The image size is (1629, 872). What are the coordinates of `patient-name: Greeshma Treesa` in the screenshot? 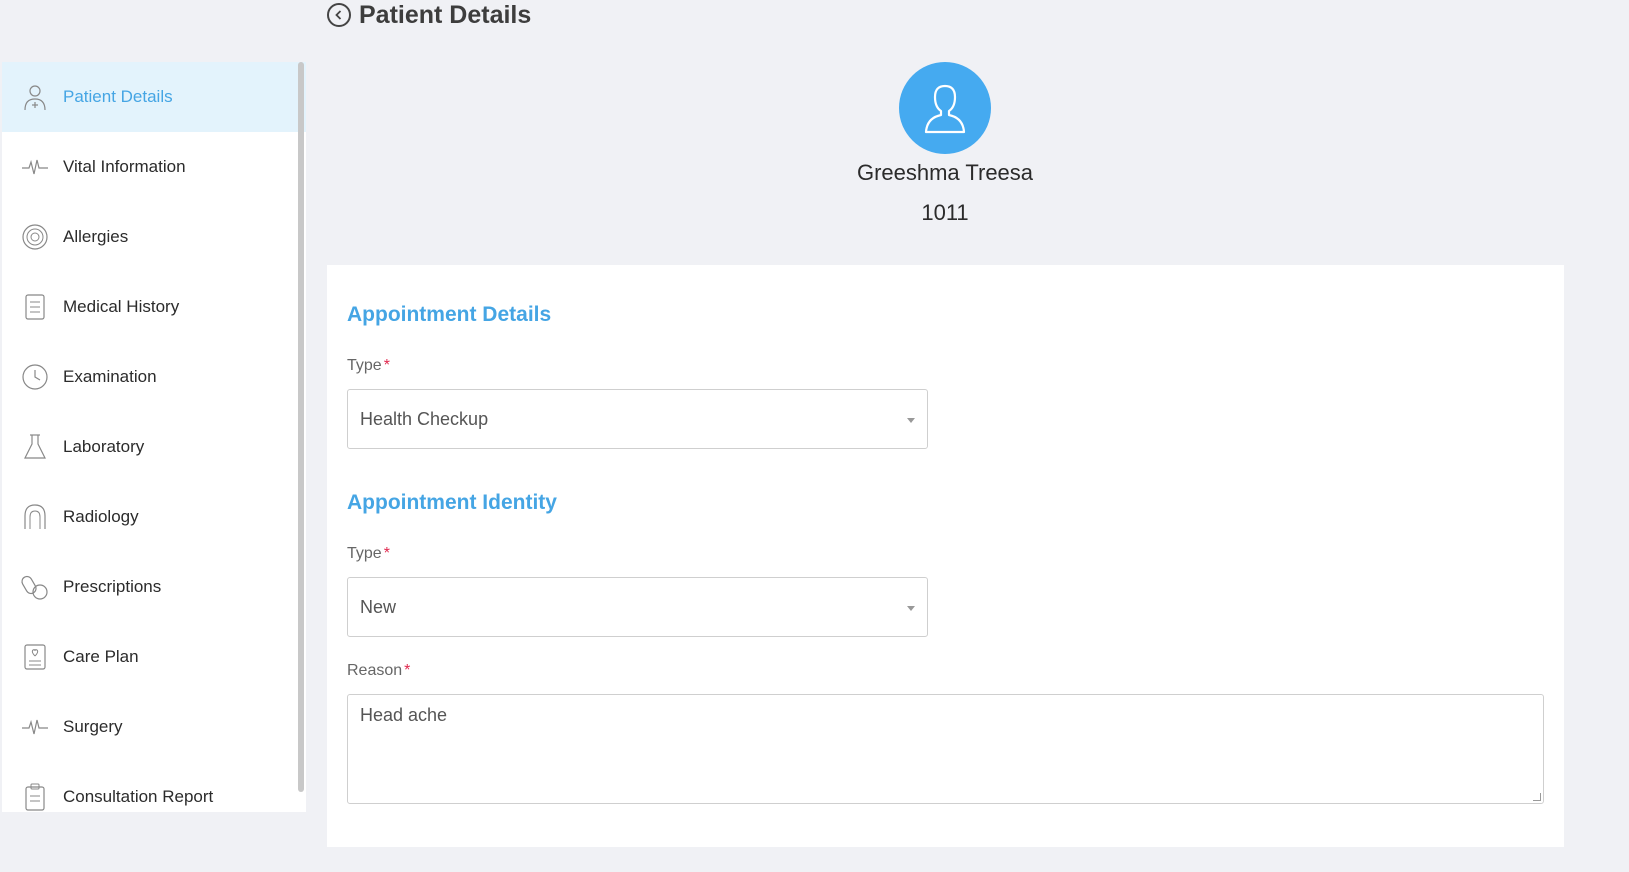 It's located at (945, 172).